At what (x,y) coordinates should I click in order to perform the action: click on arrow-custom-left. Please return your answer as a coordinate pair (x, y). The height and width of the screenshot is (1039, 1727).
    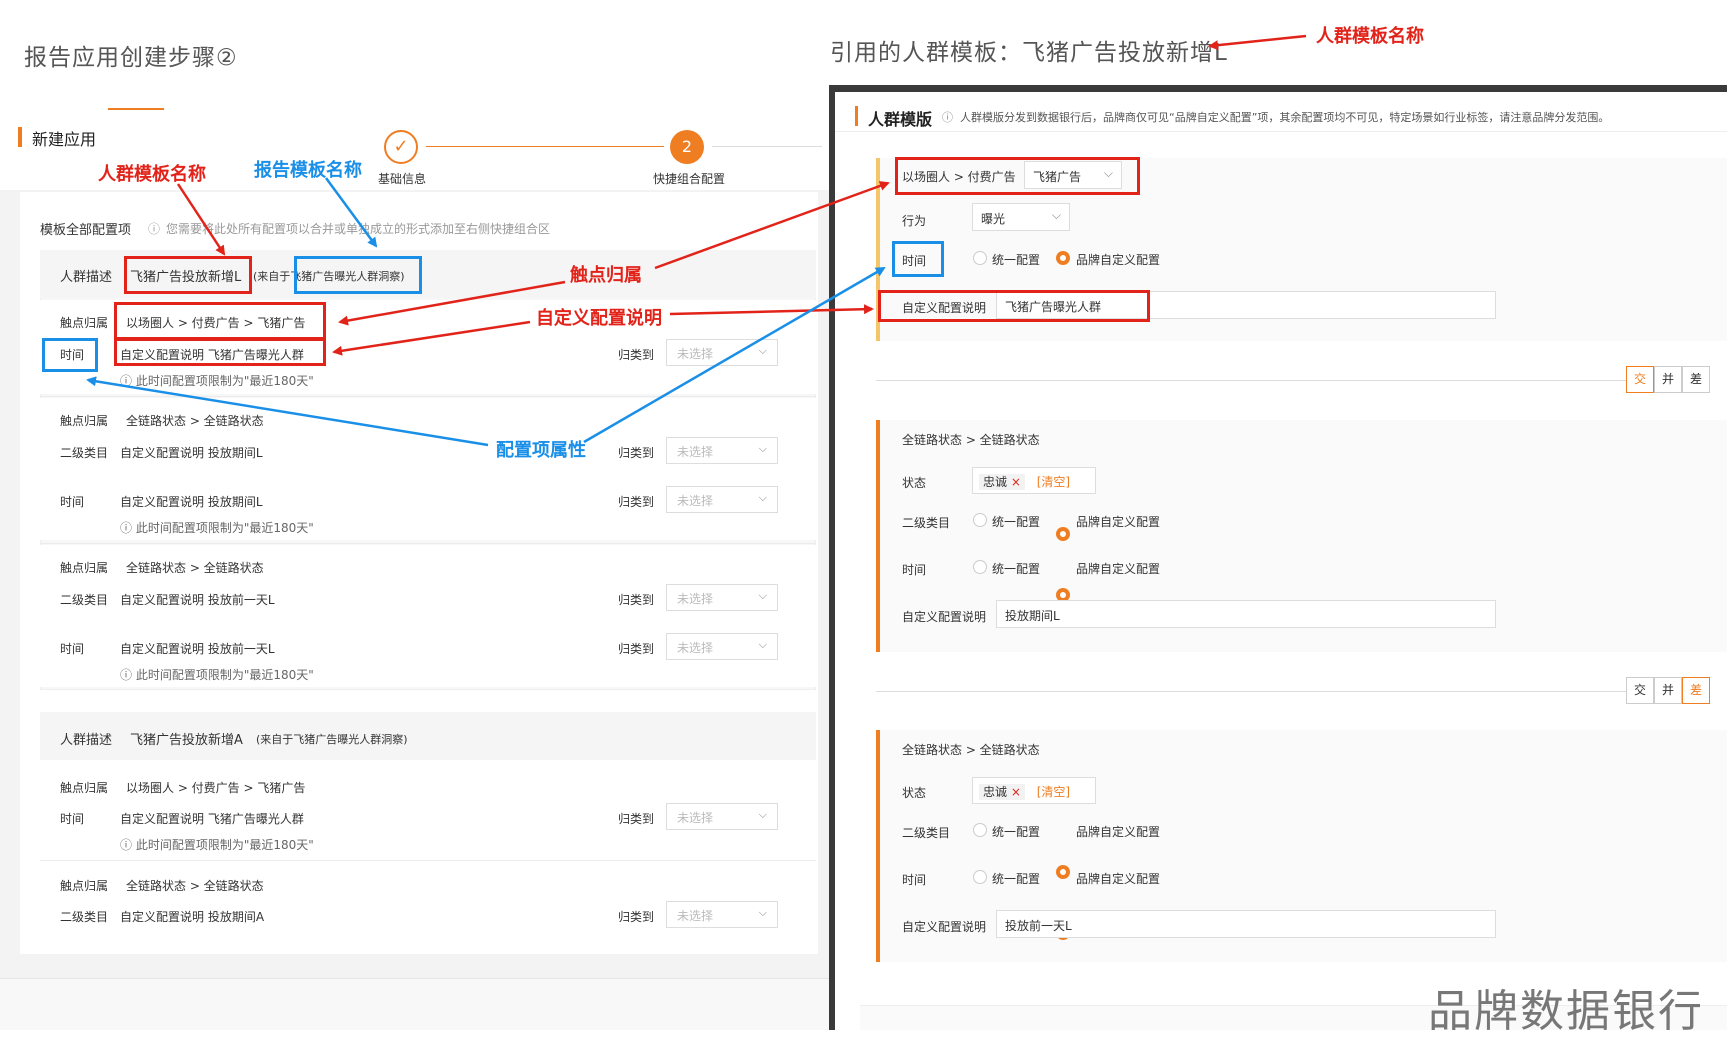
    Looking at the image, I should click on (431, 338).